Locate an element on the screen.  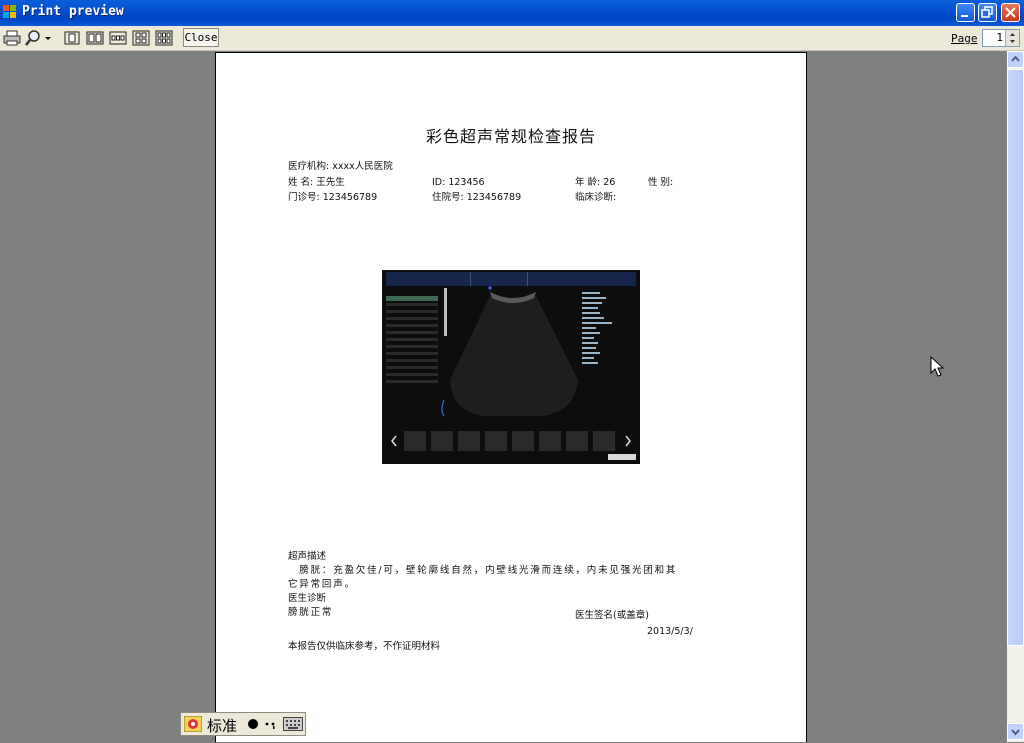
doctor-signature: 医生签名(或盖章) is located at coordinates (612, 615).